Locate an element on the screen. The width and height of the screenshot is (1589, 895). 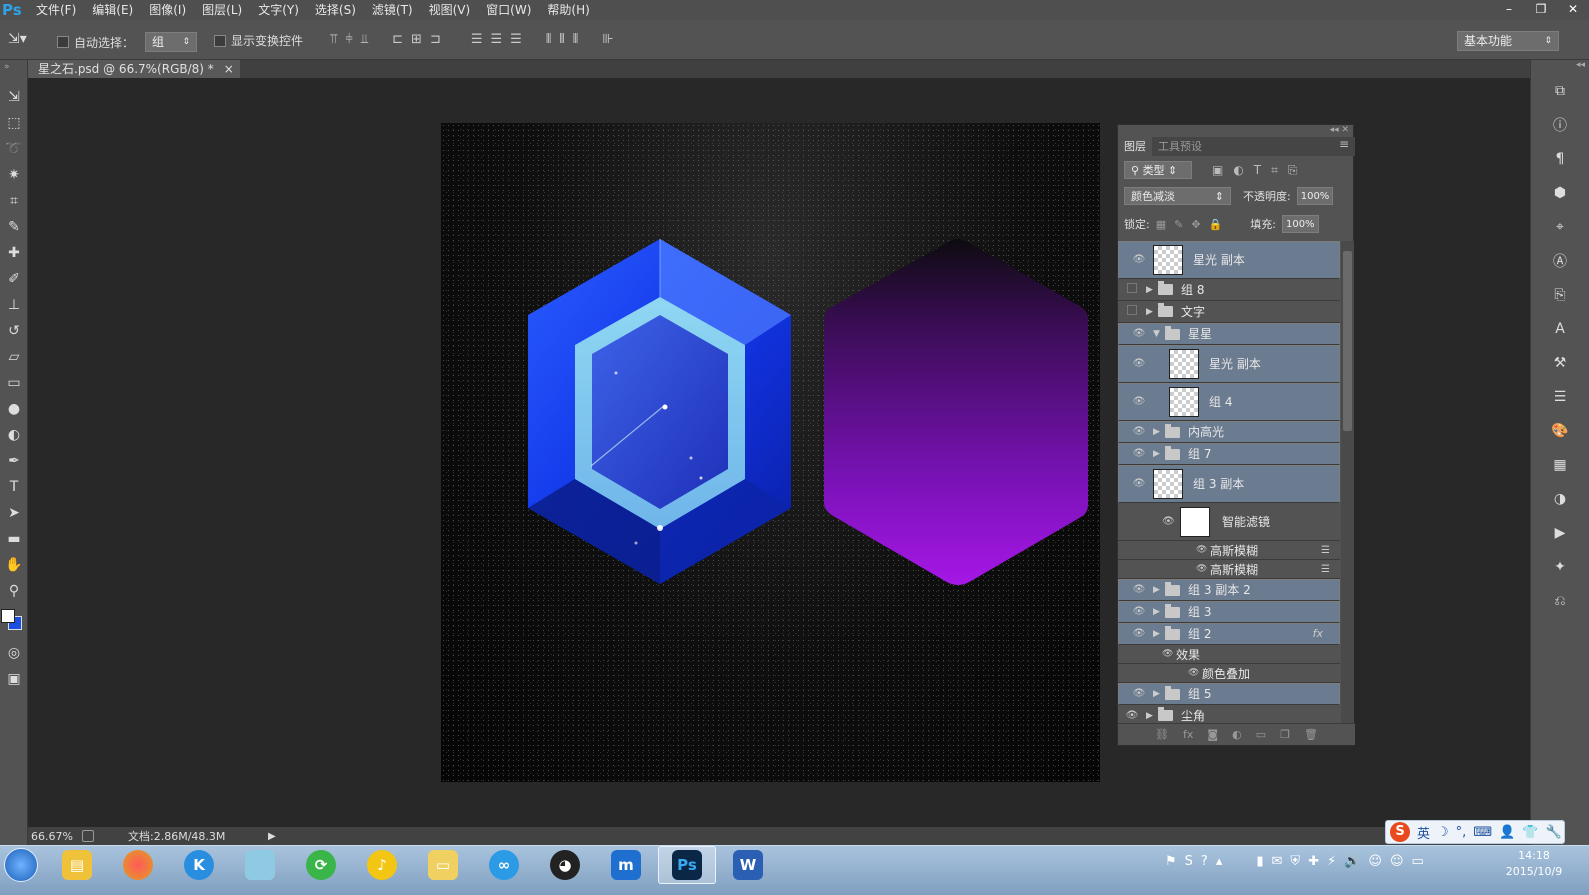
ime-keyboard-icon: ⌨ is located at coordinates (1482, 832).